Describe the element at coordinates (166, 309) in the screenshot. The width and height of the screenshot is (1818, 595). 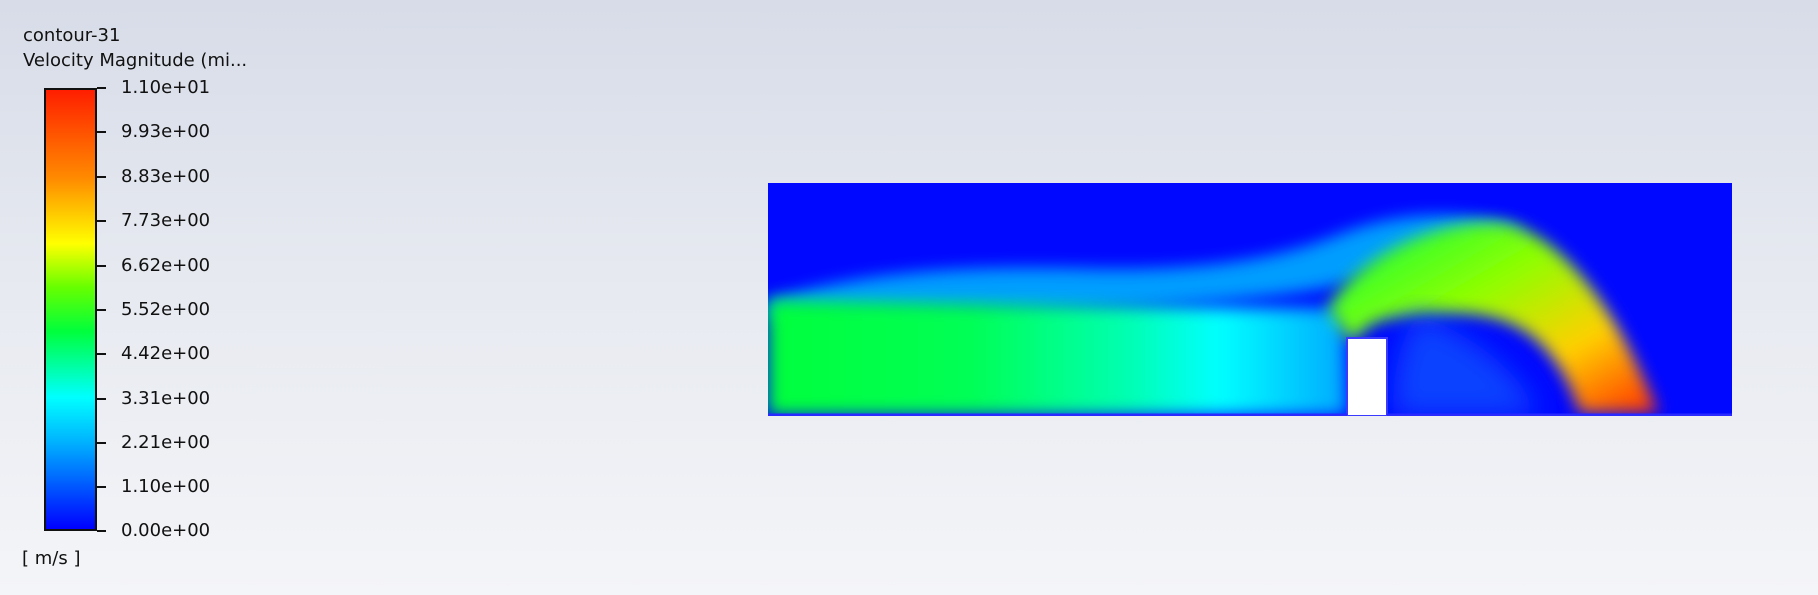
I see `legend-tick-label: 5.52e+00` at that location.